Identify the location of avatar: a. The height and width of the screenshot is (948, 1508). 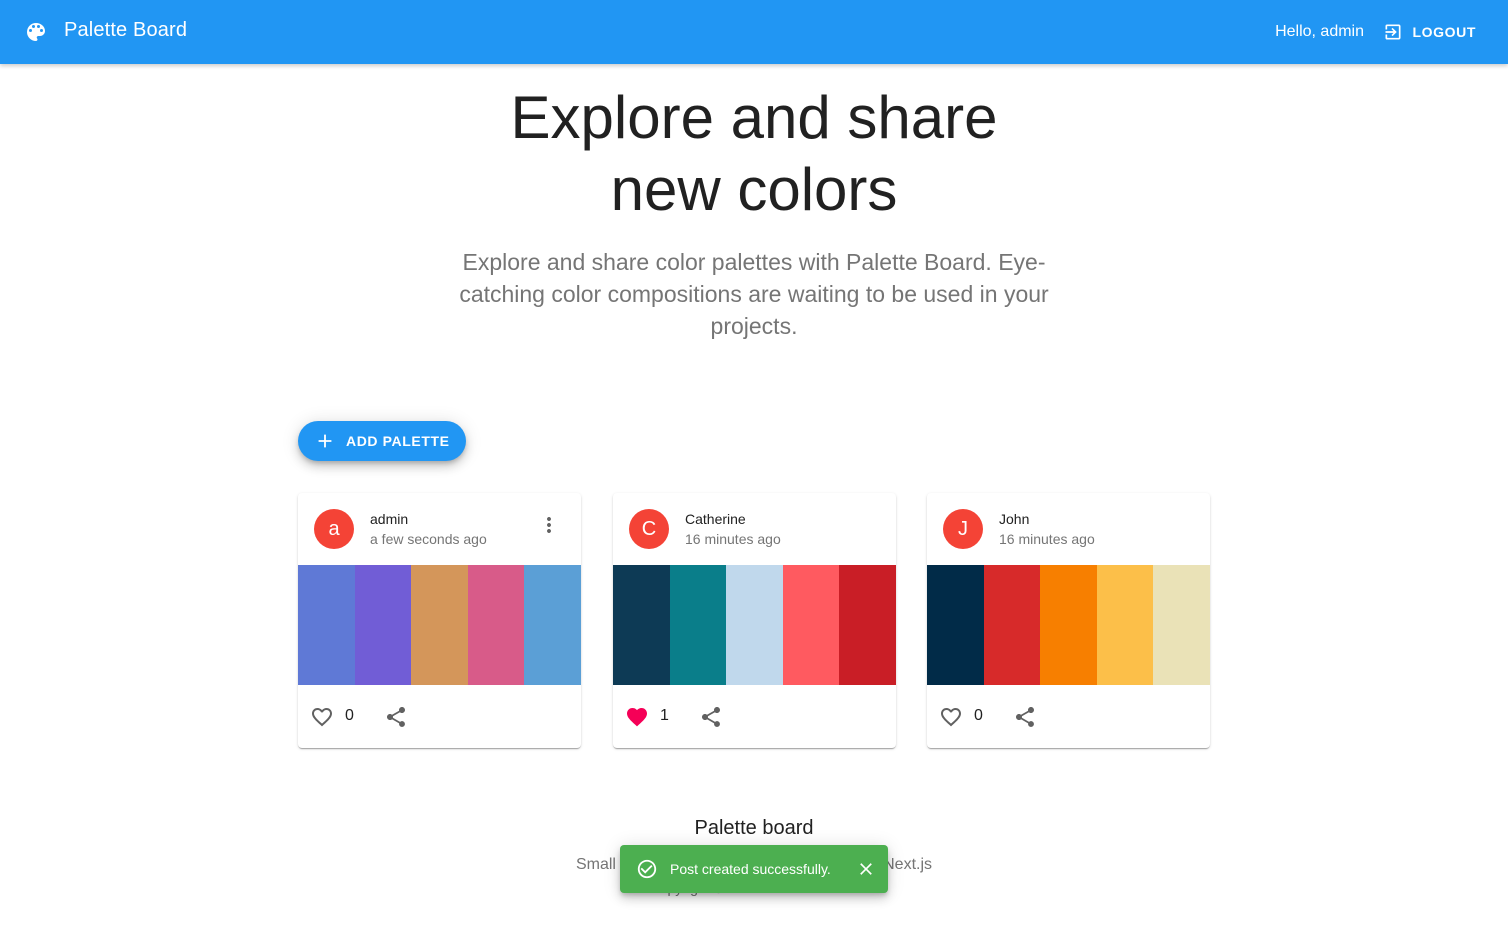
(334, 529).